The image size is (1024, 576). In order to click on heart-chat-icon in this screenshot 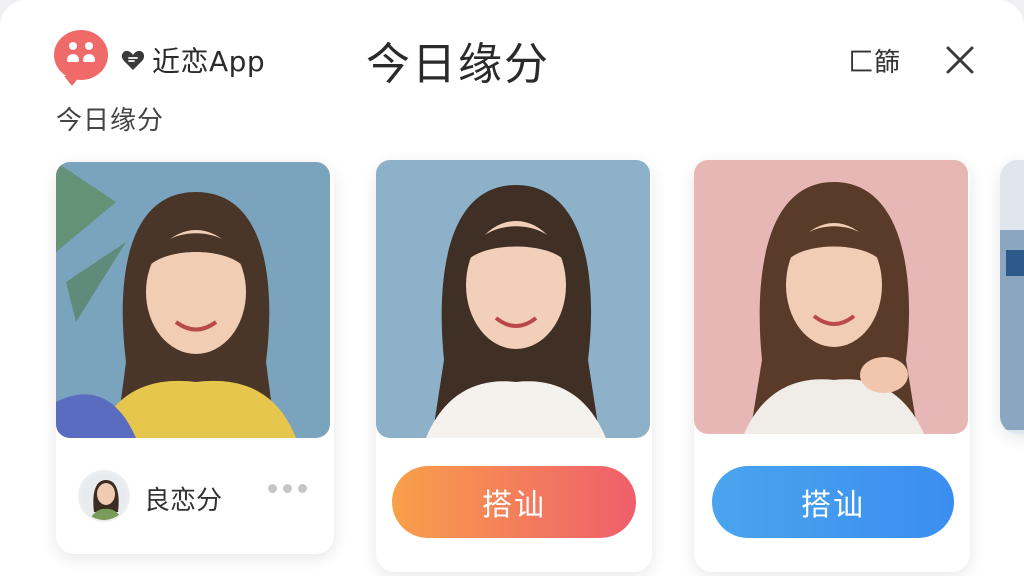, I will do `click(133, 60)`.